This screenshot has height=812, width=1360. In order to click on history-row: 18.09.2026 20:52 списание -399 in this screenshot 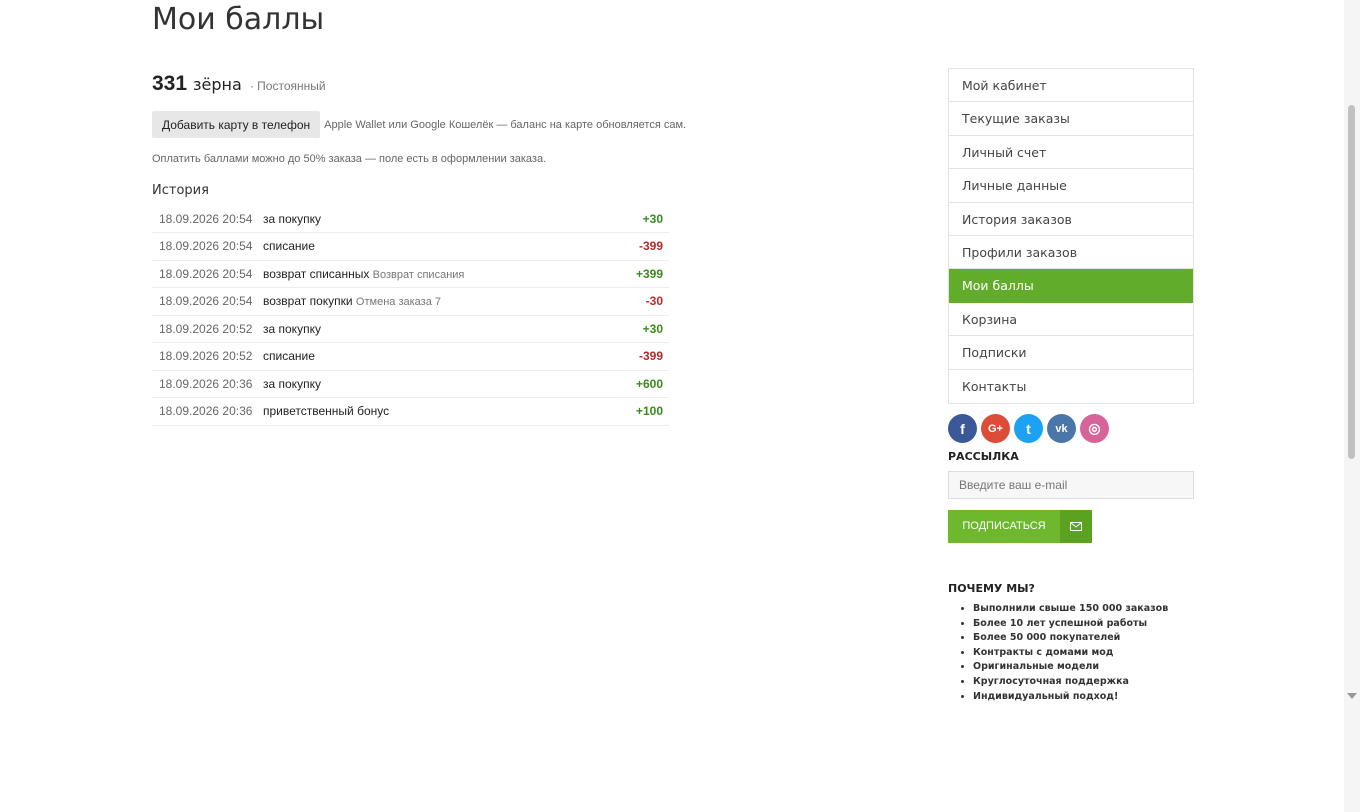, I will do `click(410, 356)`.